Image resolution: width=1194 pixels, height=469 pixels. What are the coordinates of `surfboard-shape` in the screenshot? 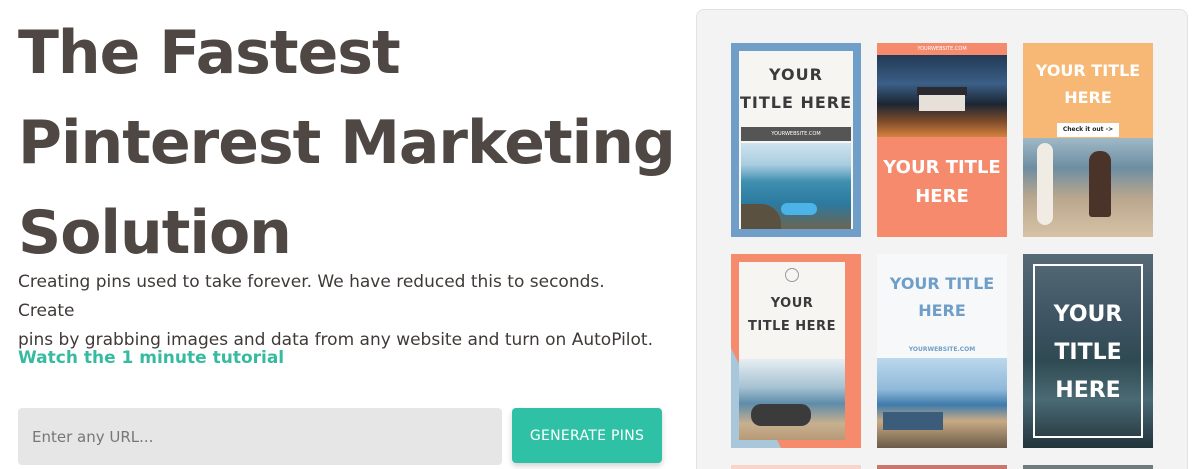 It's located at (1045, 184).